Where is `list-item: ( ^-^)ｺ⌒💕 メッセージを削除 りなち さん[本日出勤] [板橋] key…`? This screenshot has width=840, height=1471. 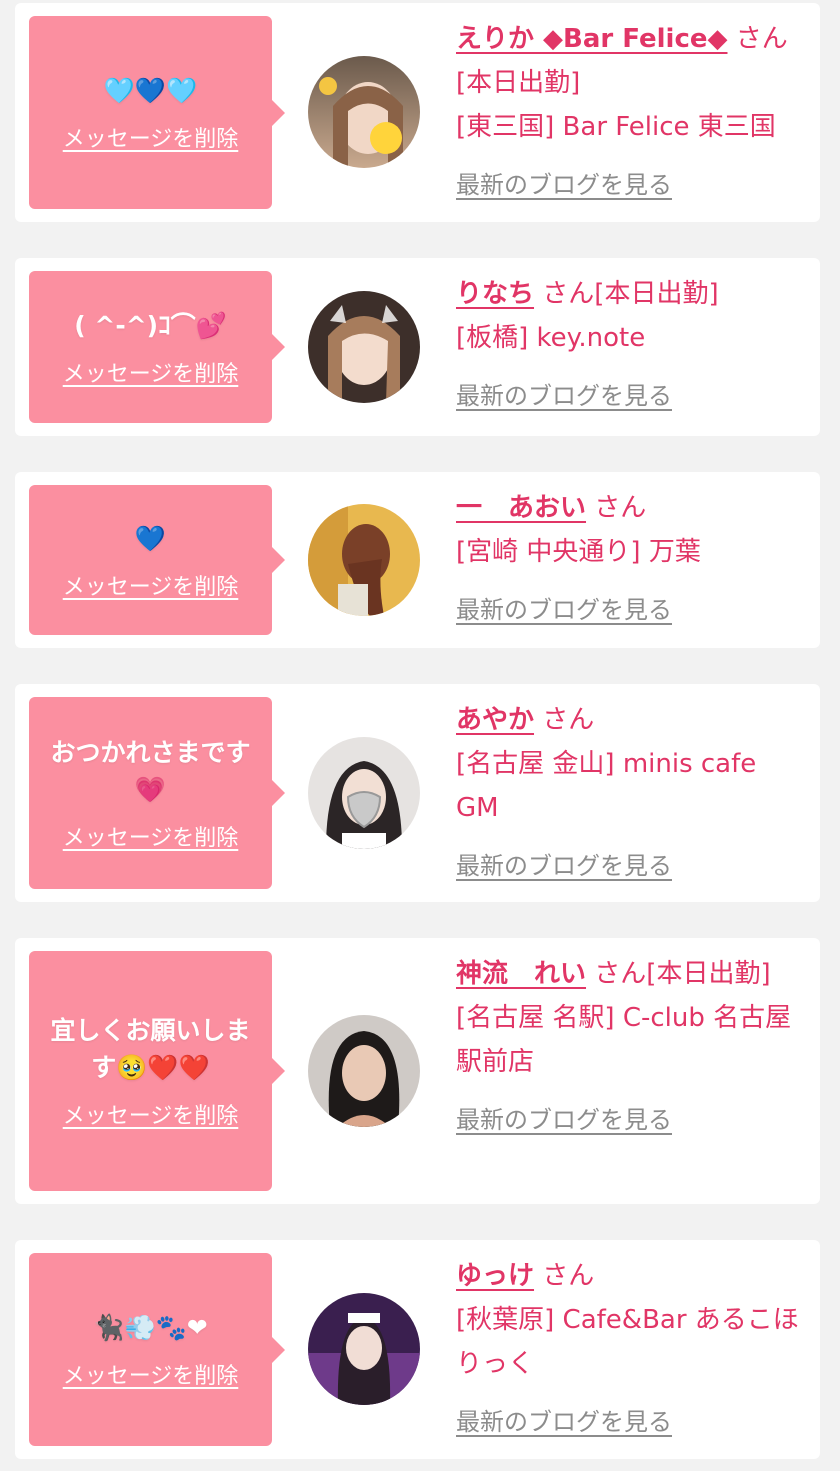
list-item: ( ^-^)ｺ⌒💕 メッセージを削除 りなち さん[本日出勤] [板橋] key… is located at coordinates (417, 347).